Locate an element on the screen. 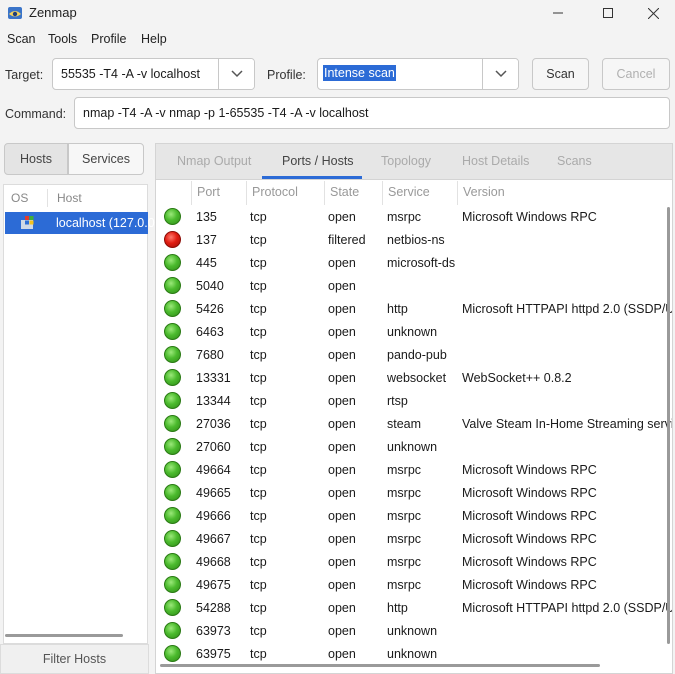 This screenshot has height=674, width=675. profile-combo: Intense scan is located at coordinates (418, 74).